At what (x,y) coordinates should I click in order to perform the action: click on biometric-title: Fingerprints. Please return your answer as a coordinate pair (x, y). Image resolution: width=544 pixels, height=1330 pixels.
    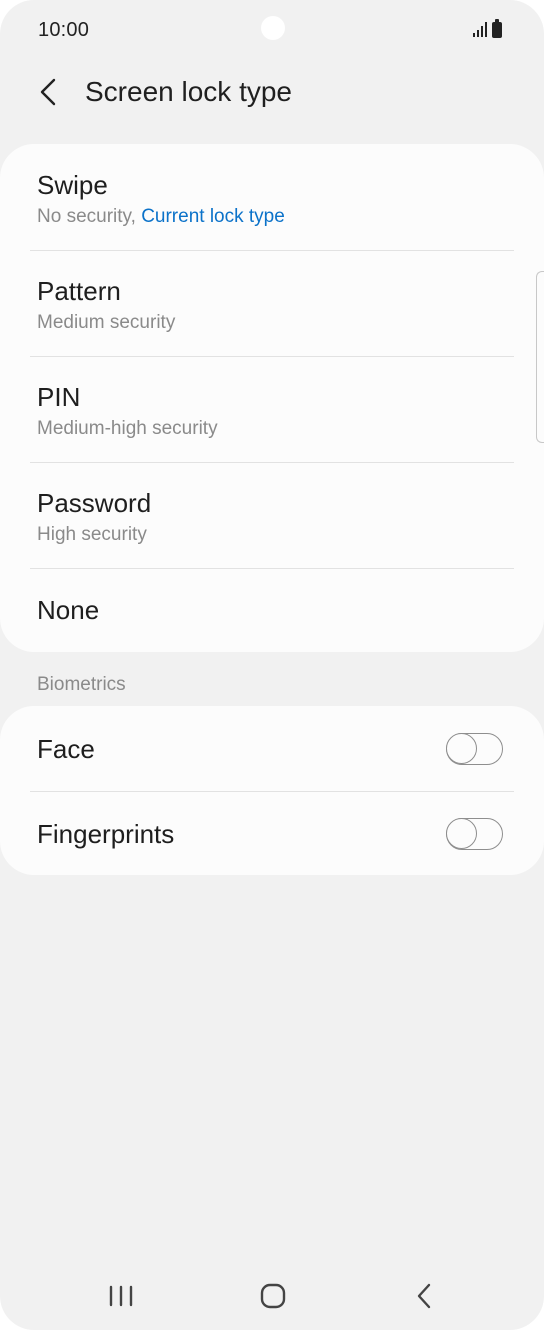
    Looking at the image, I should click on (106, 834).